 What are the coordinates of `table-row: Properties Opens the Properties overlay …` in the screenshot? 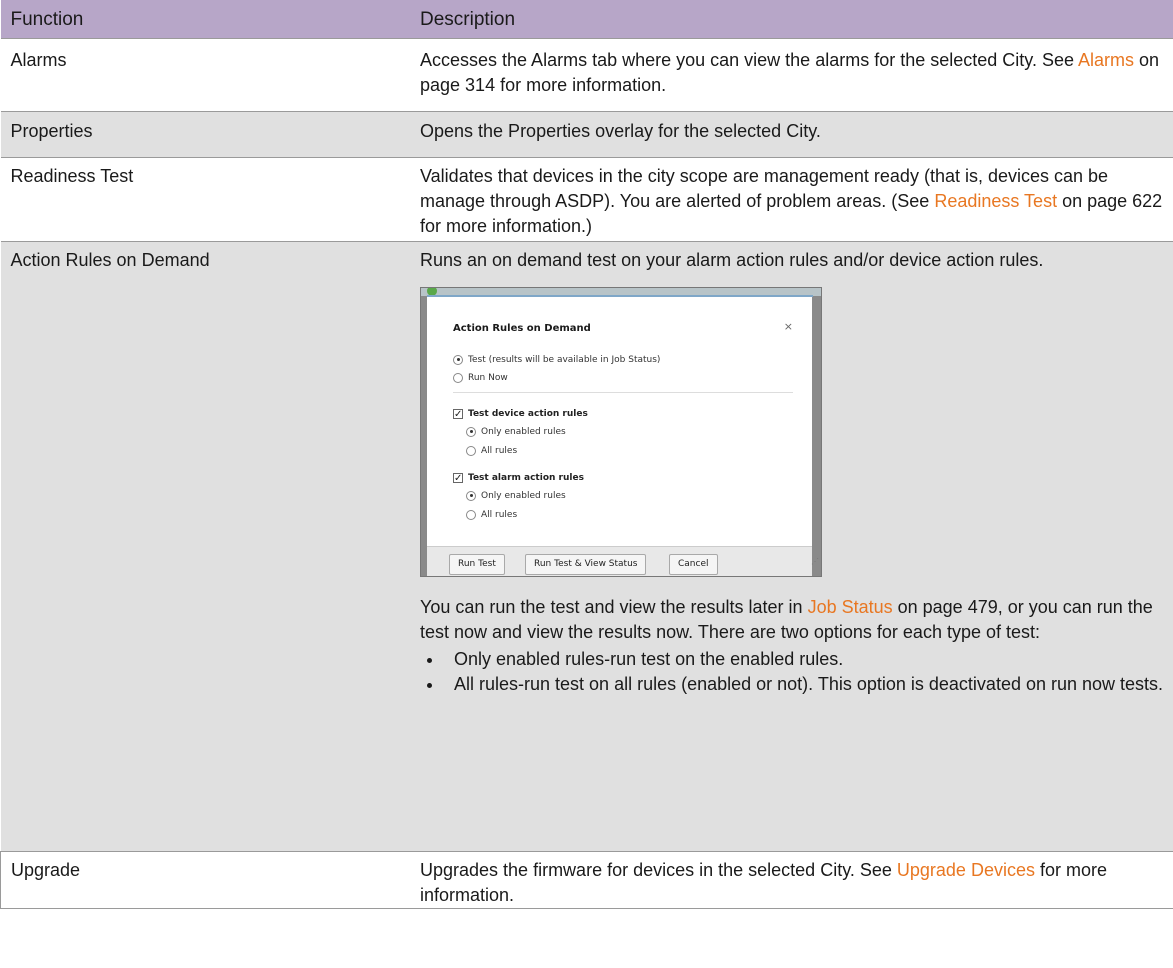 It's located at (586, 134).